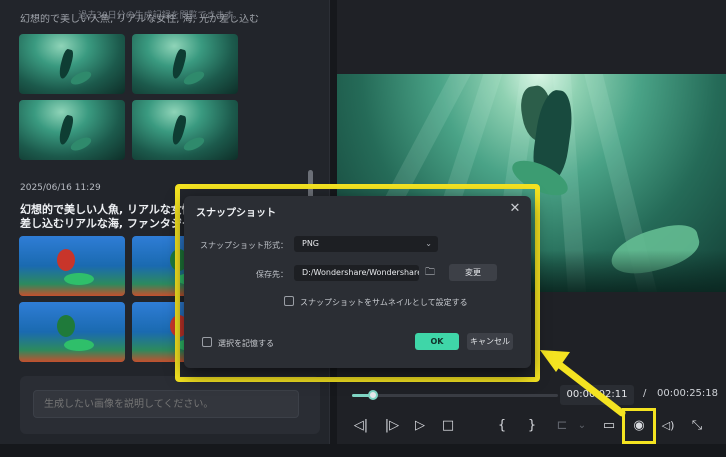 The image size is (726, 457). What do you see at coordinates (246, 343) in the screenshot?
I see `remember-checkbox-label: 選択を記憶する` at bounding box center [246, 343].